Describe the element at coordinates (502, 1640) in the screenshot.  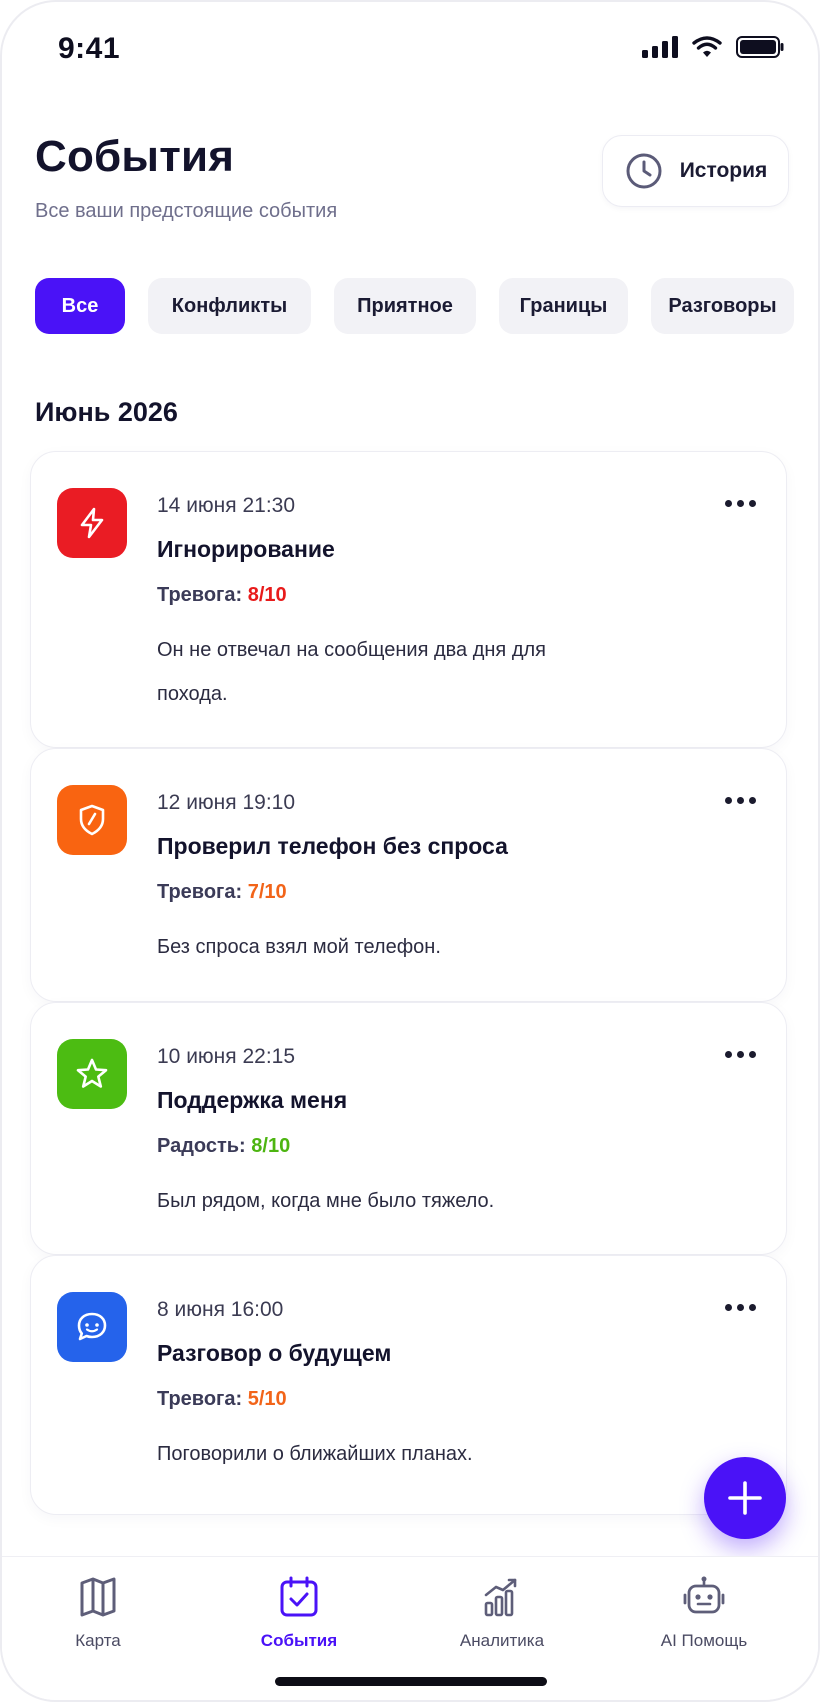
I see `tab-label: Аналитика` at that location.